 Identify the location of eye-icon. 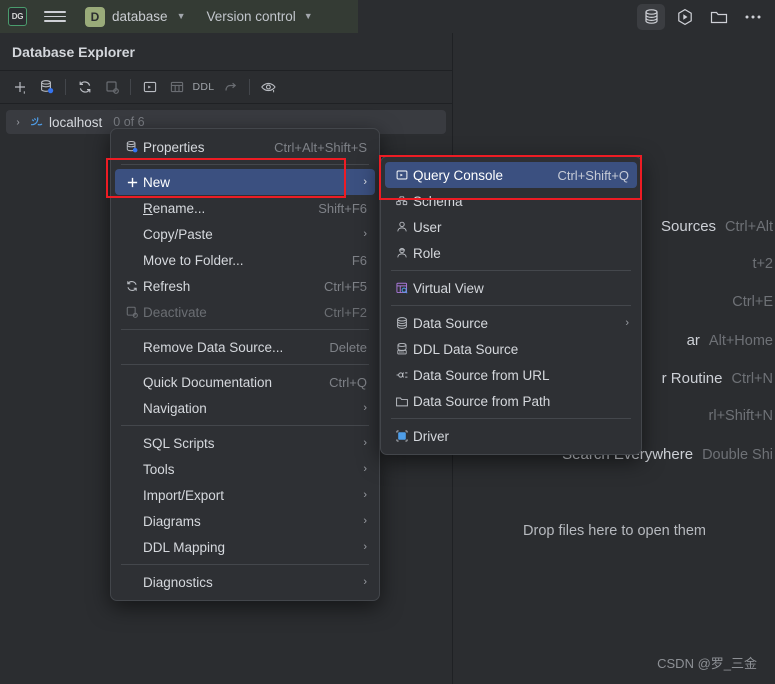
(268, 87).